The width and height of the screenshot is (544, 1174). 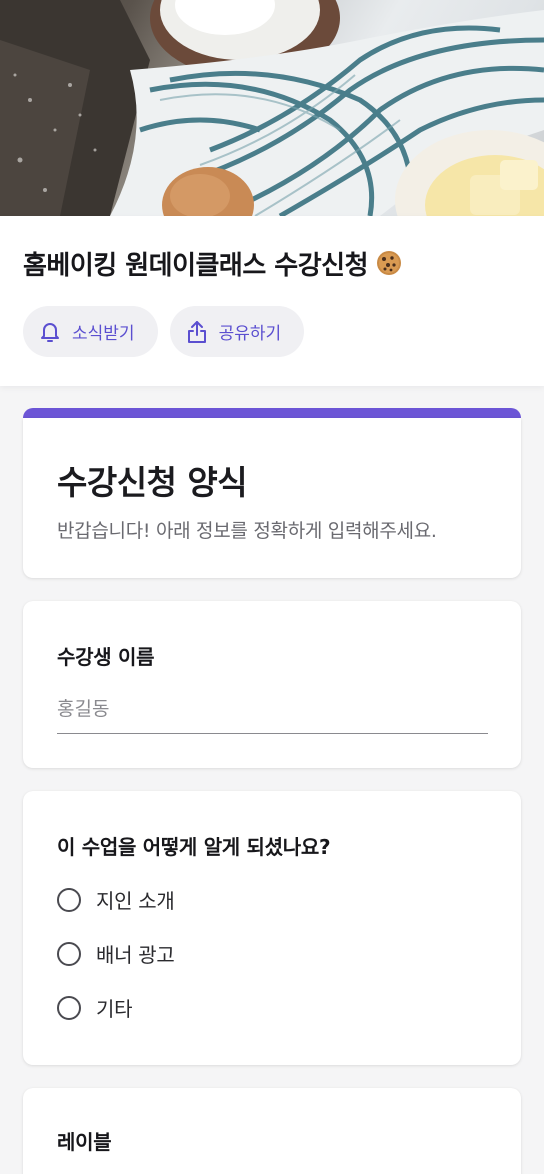 What do you see at coordinates (195, 265) in the screenshot?
I see `page-title: 홈베이킹 원데이클래스 수강신청` at bounding box center [195, 265].